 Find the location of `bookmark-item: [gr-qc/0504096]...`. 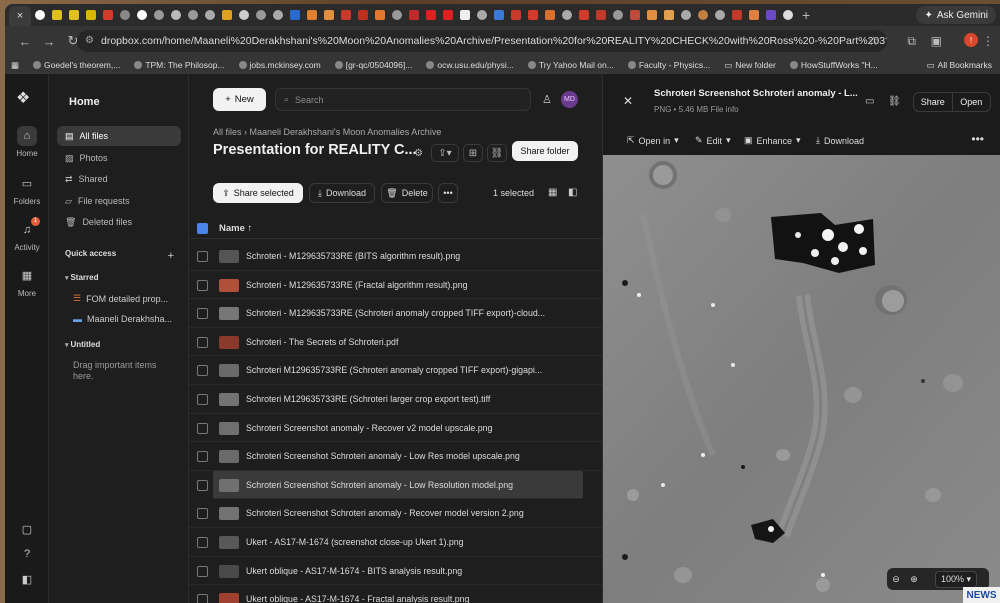

bookmark-item: [gr-qc/0504096]... is located at coordinates (373, 65).